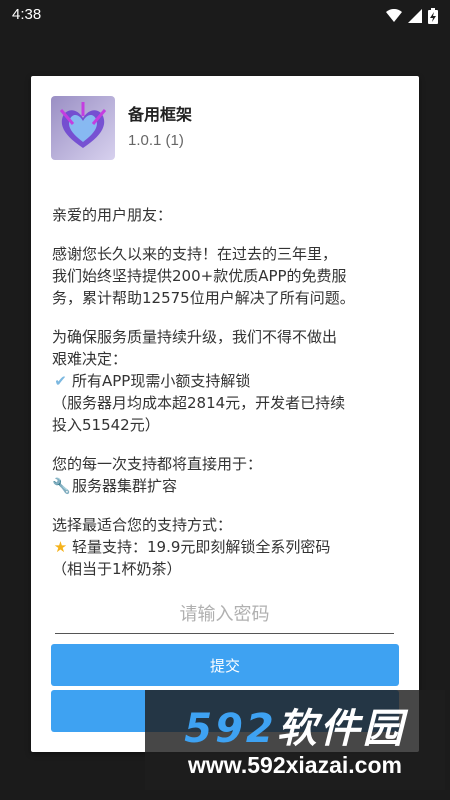  Describe the element at coordinates (61, 486) in the screenshot. I see `wrench-icon: 🔧` at that location.